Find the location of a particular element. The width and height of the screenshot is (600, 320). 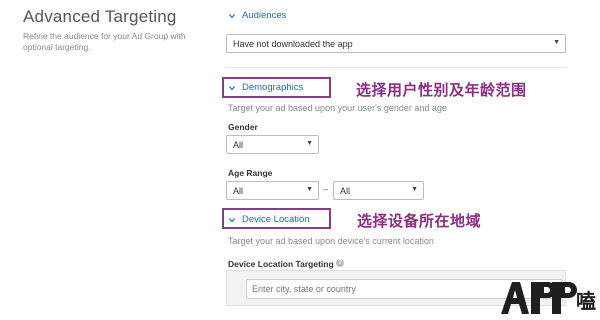

device-location-annotation: 选择设备所在地域 is located at coordinates (419, 221).